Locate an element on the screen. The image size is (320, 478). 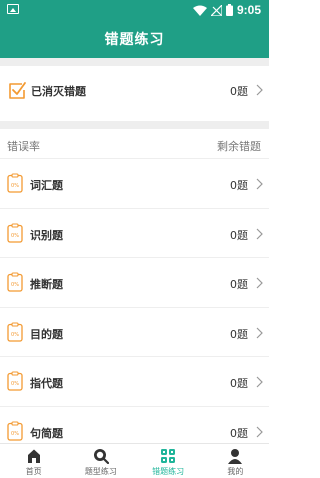
wifi-icon is located at coordinates (199, 10).